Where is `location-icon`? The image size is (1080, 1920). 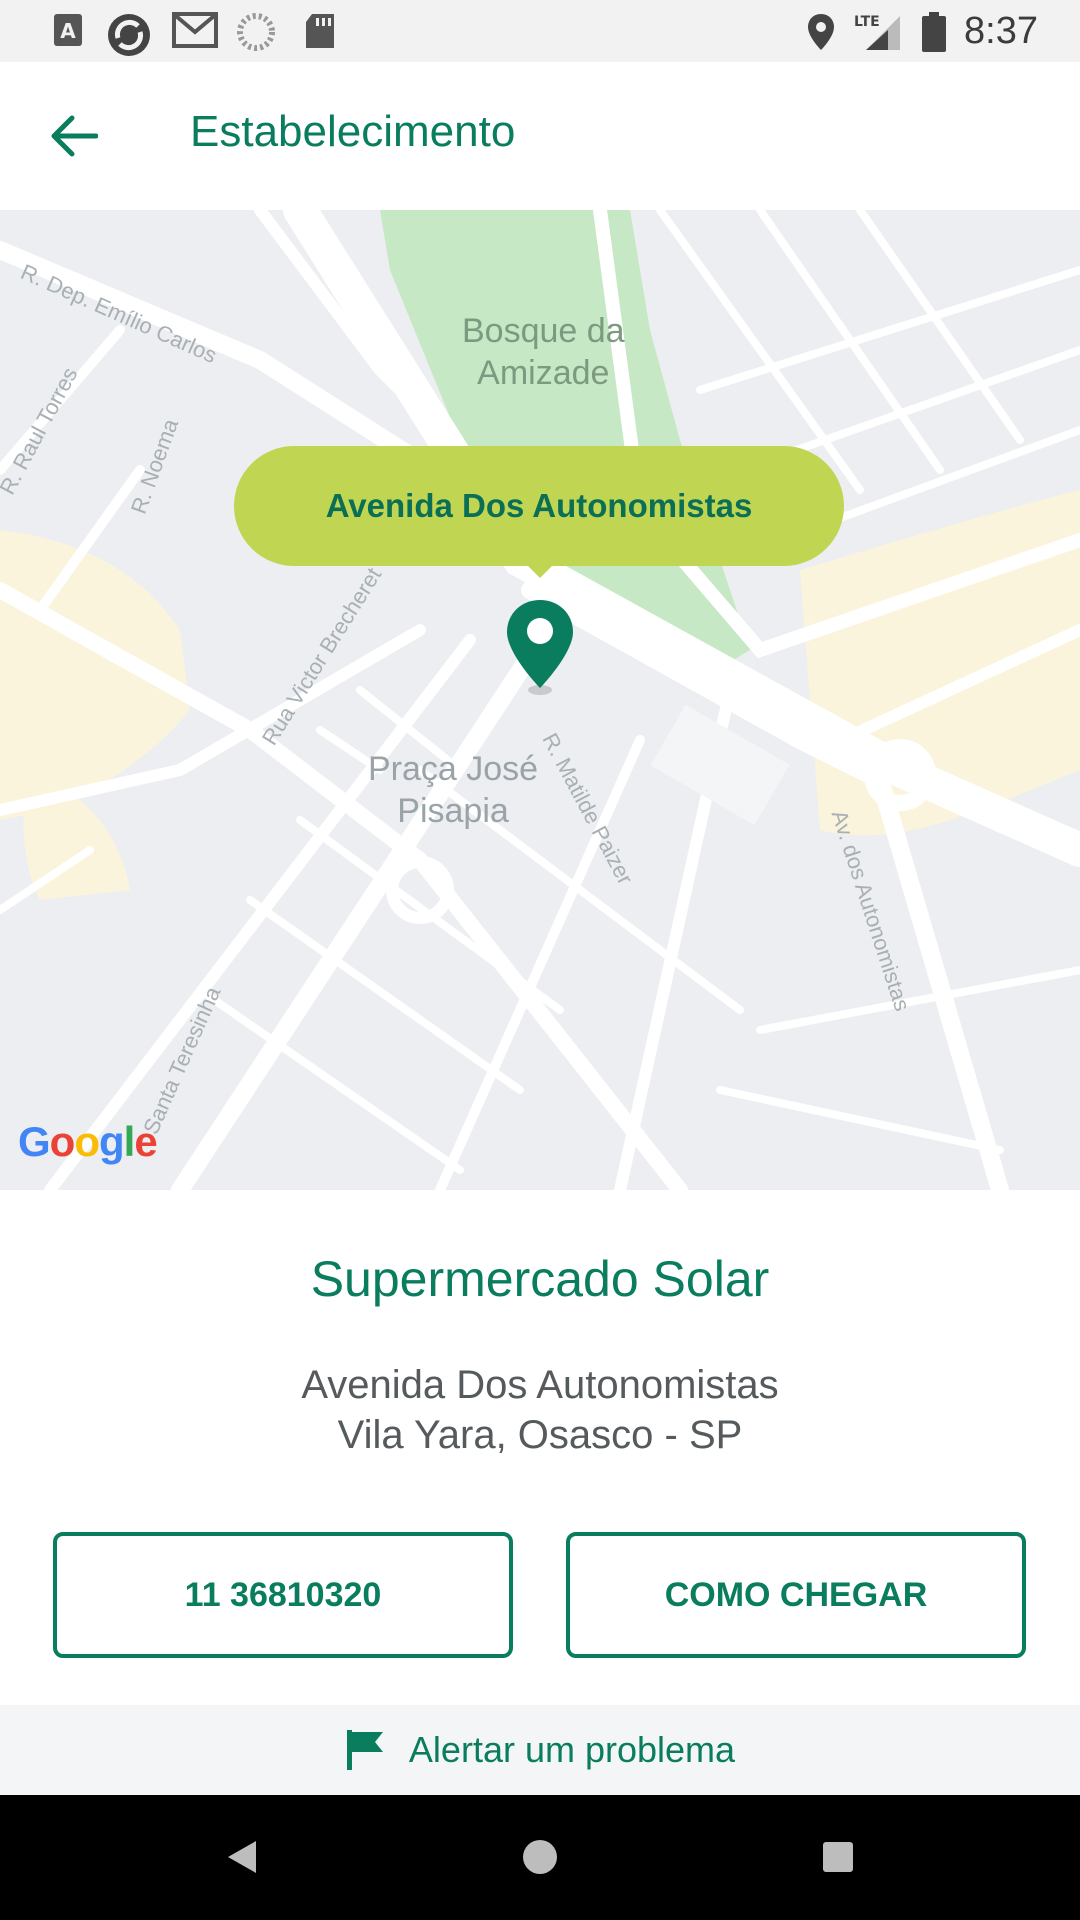 location-icon is located at coordinates (821, 32).